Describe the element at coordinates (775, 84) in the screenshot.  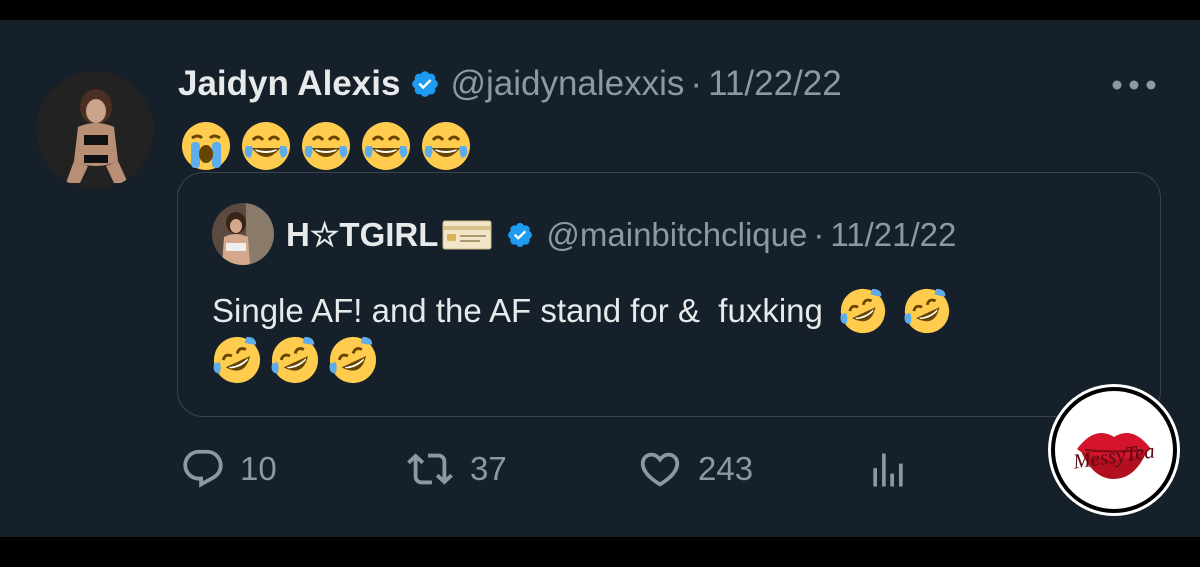
I see `tweet-date: 11/22/22` at that location.